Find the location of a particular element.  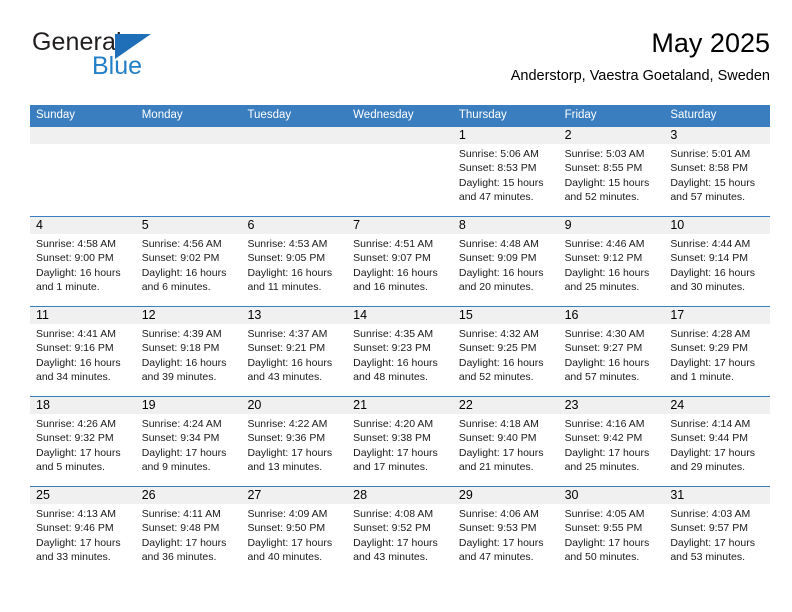

sunrise-text: Sunrise: 4:11 AM is located at coordinates (181, 514).